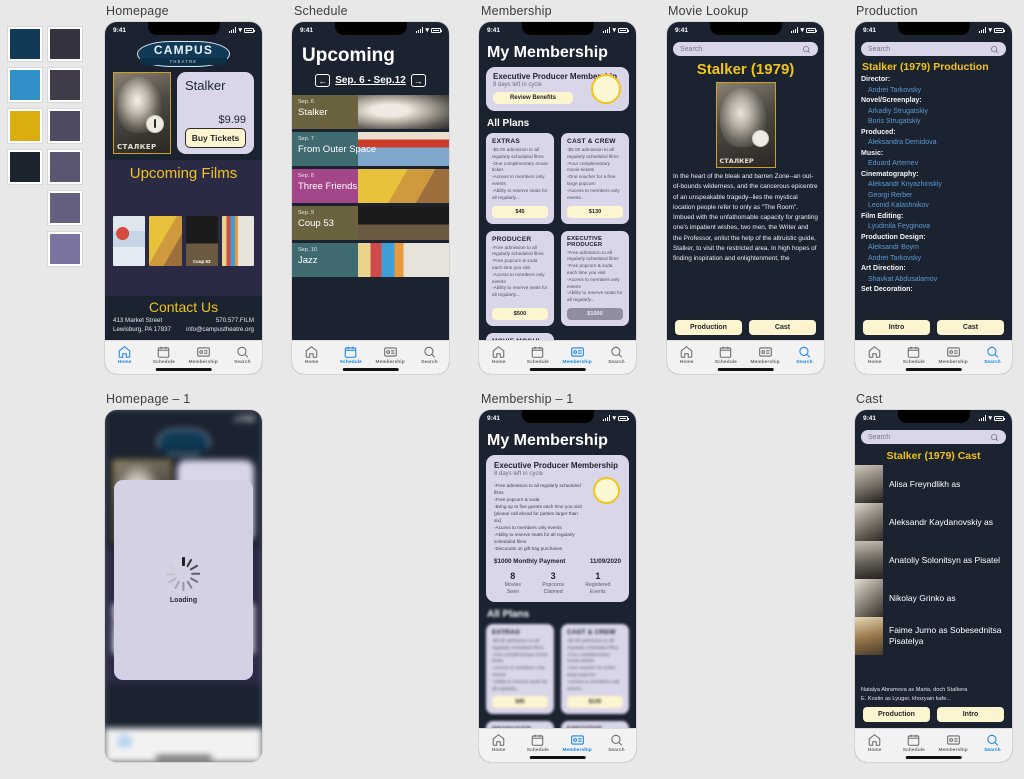  Describe the element at coordinates (933, 122) in the screenshot. I see `credit-person: Boris Strugatskiy` at that location.